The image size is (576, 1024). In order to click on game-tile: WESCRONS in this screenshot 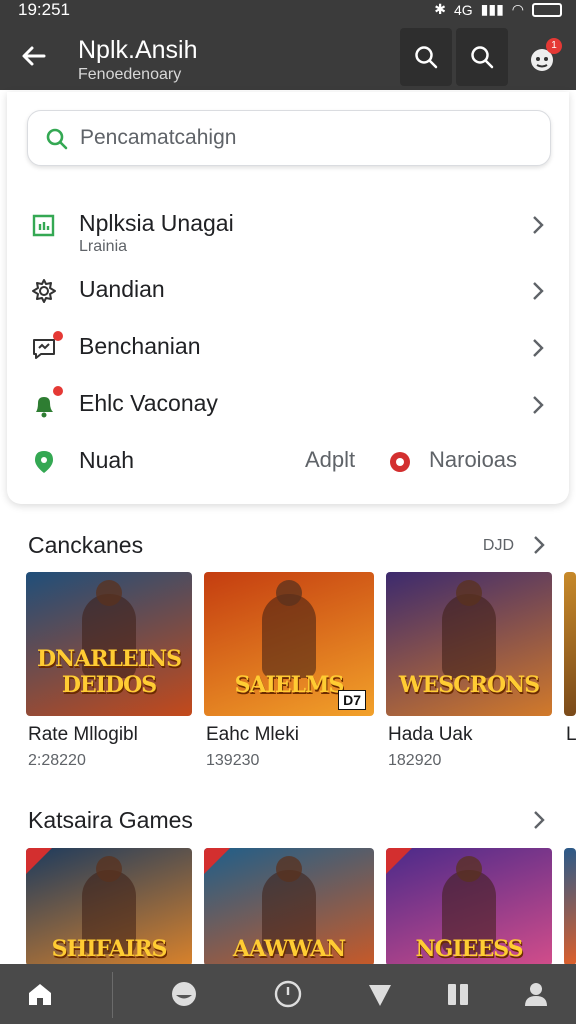, I will do `click(469, 644)`.